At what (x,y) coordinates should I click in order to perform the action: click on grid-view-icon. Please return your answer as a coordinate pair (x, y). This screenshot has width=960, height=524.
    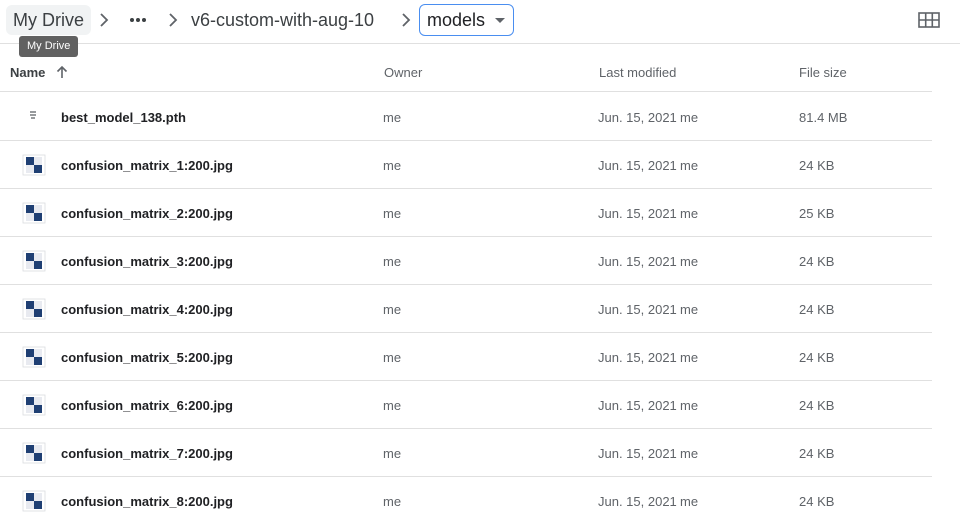
    Looking at the image, I should click on (929, 20).